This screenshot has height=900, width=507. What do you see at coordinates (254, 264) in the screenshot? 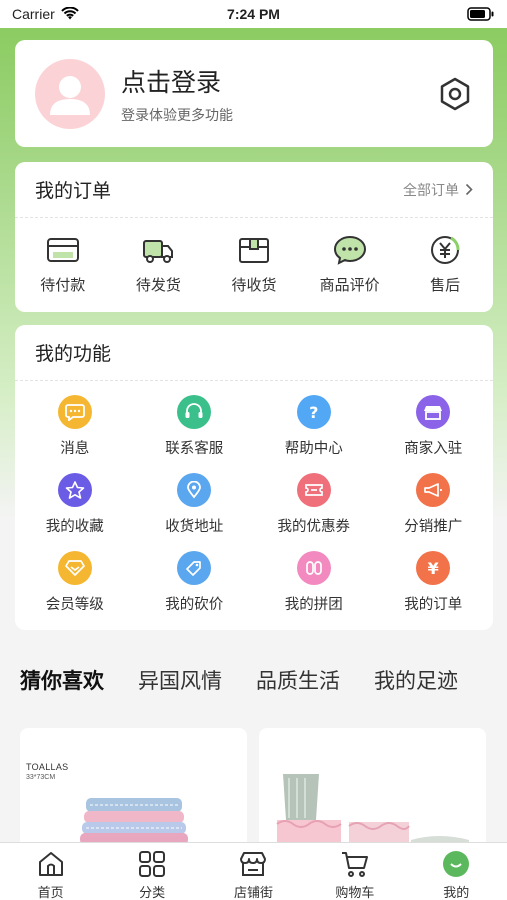
I see `order-pending-receipt: 待收货` at bounding box center [254, 264].